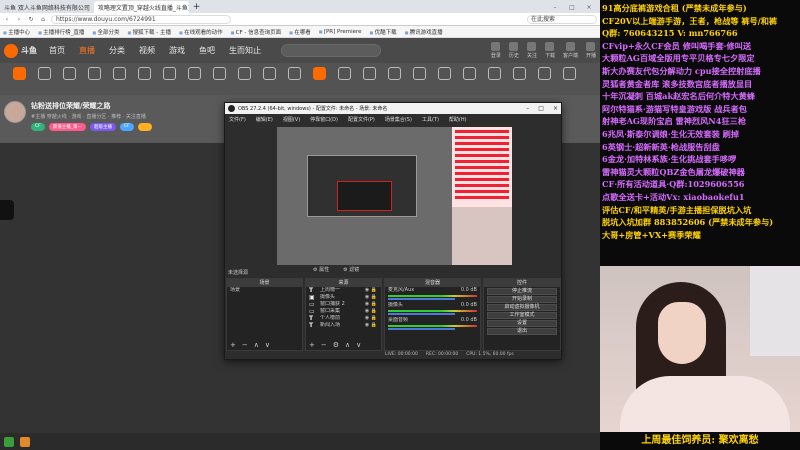 This screenshot has width=800, height=450. I want to click on bookmark-item: [PR] Premiere, so click(340, 32).